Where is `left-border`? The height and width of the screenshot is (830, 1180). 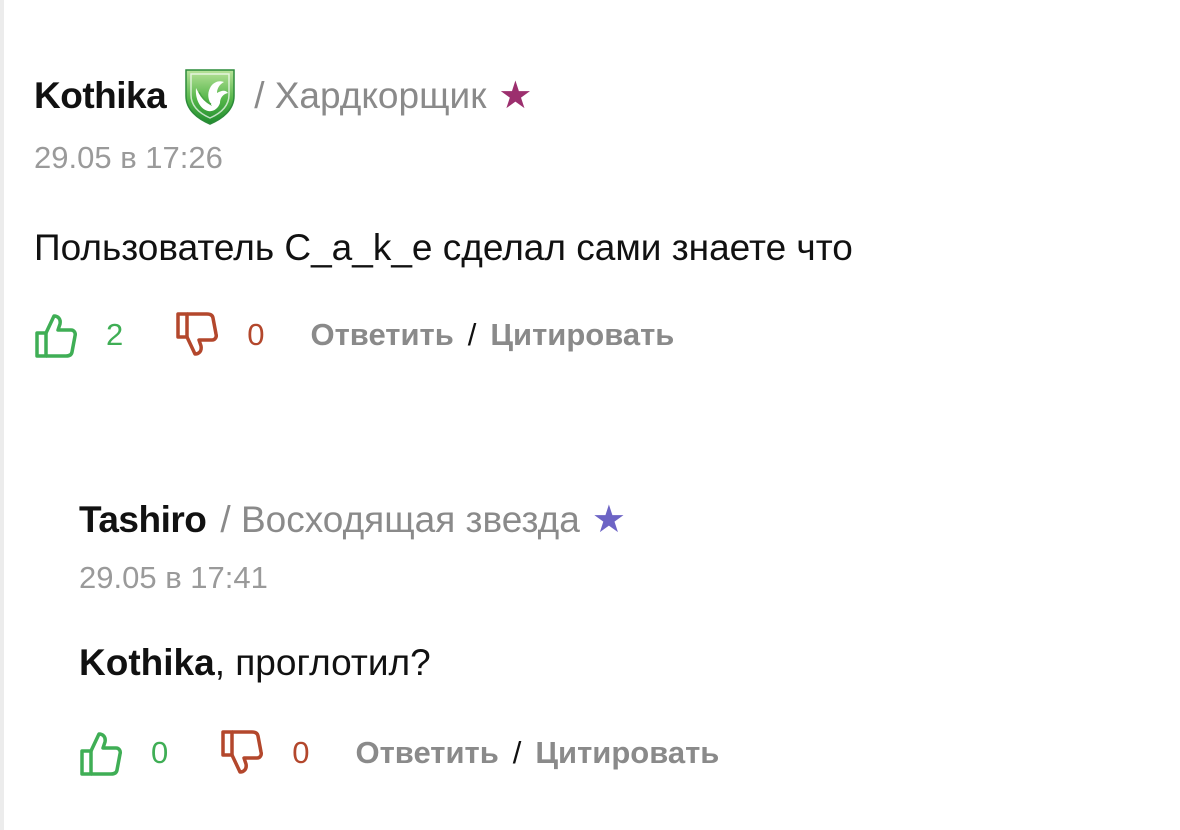 left-border is located at coordinates (2, 415).